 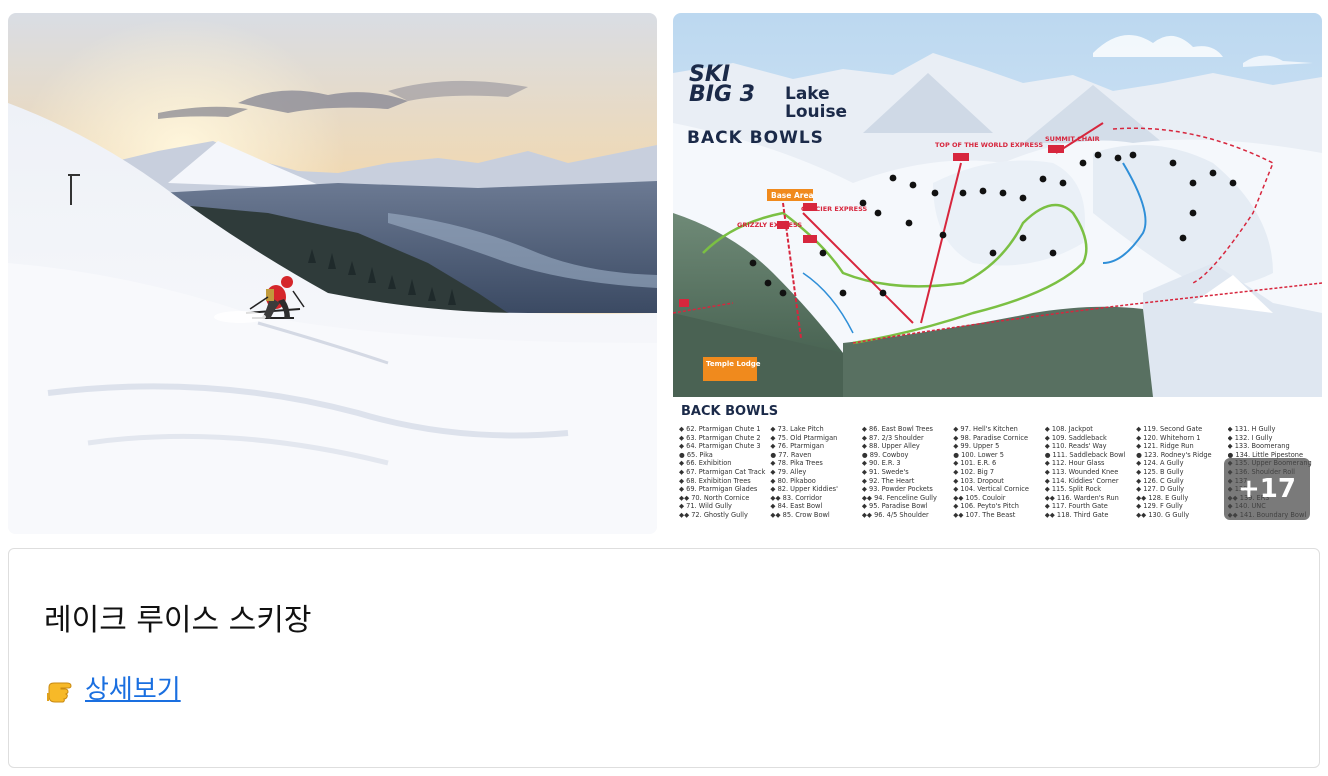 What do you see at coordinates (1081, 497) in the screenshot?
I see `legend-item: ◆◆ 116. Warden's Run` at bounding box center [1081, 497].